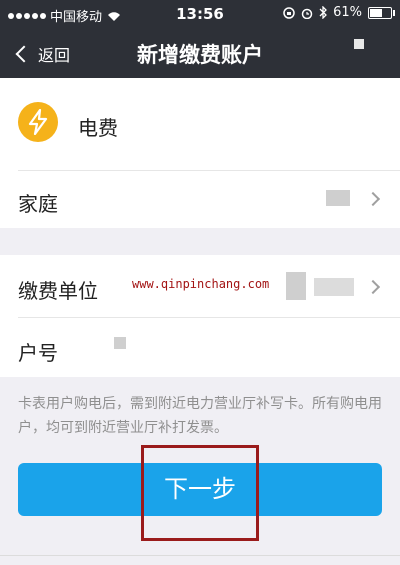 Image resolution: width=400 pixels, height=565 pixels. What do you see at coordinates (201, 284) in the screenshot?
I see `watermark-text: www.qinpinchang.com` at bounding box center [201, 284].